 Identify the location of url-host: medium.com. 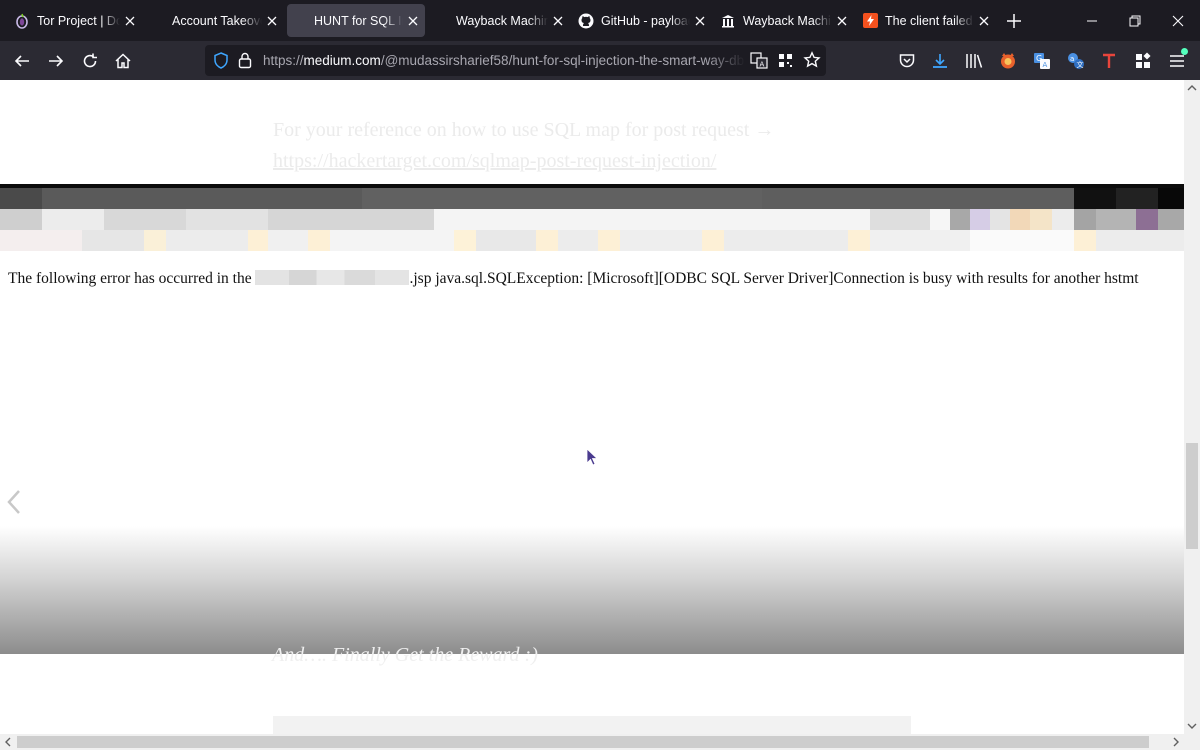
(342, 60).